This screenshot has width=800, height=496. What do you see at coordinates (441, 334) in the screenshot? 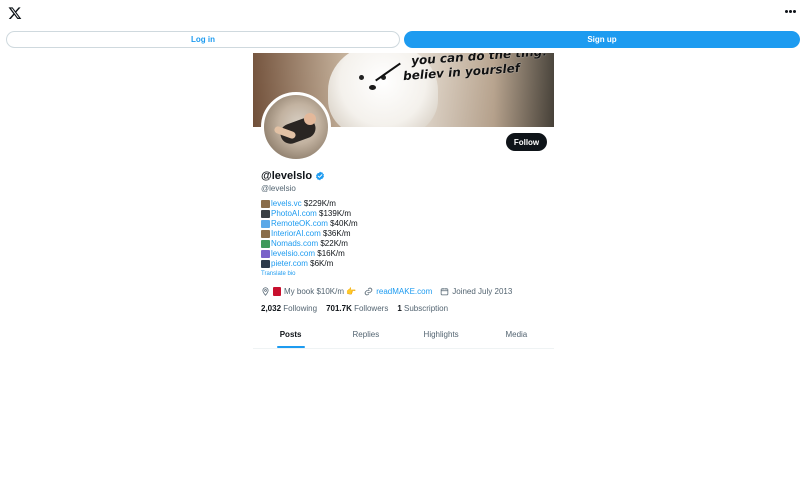
I see `tab-highlights: Highlights` at bounding box center [441, 334].